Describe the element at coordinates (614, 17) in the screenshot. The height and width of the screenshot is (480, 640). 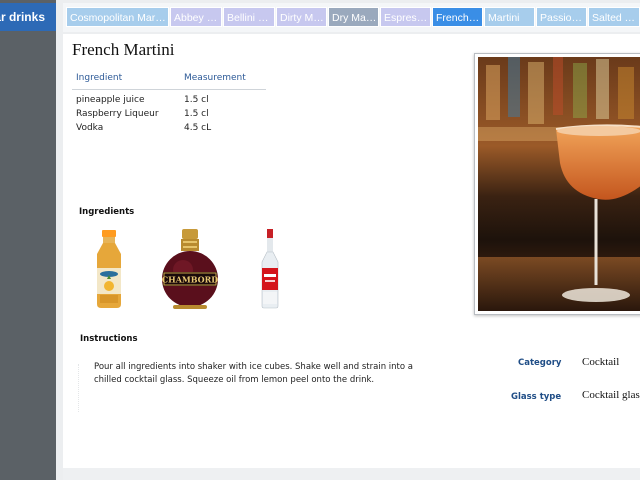
I see `tab-salted-toffee-martini: Salted Toffee Martini` at that location.